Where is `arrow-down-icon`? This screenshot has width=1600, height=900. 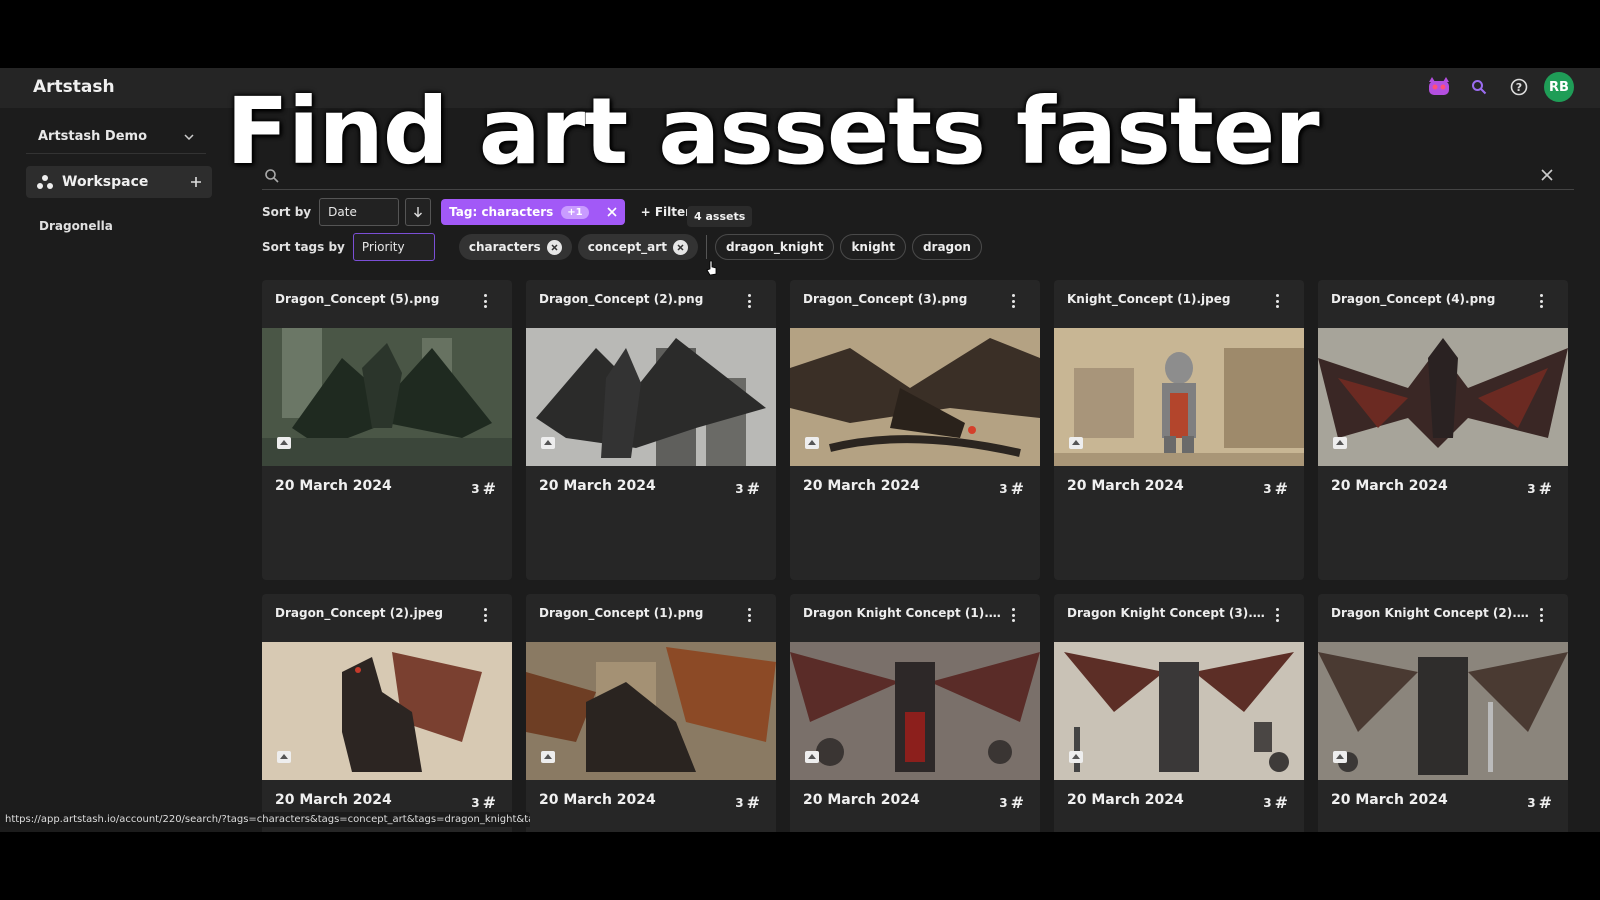
arrow-down-icon is located at coordinates (418, 212).